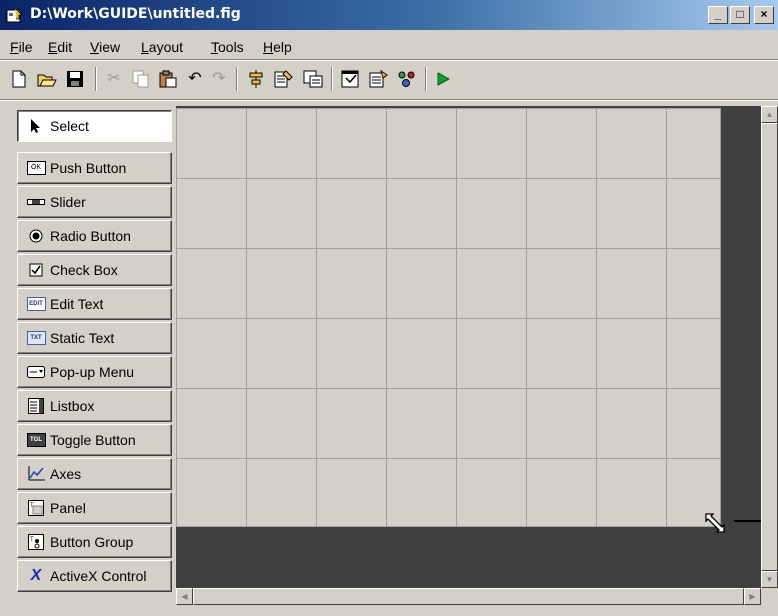 The height and width of the screenshot is (616, 778). What do you see at coordinates (94, 338) in the screenshot?
I see `palette-static-text: TXT Static Text` at bounding box center [94, 338].